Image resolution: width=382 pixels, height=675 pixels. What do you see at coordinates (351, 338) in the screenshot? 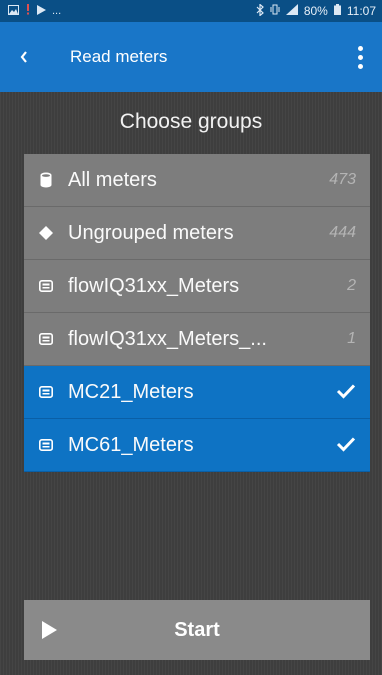
I see `group-count: 1` at bounding box center [351, 338].